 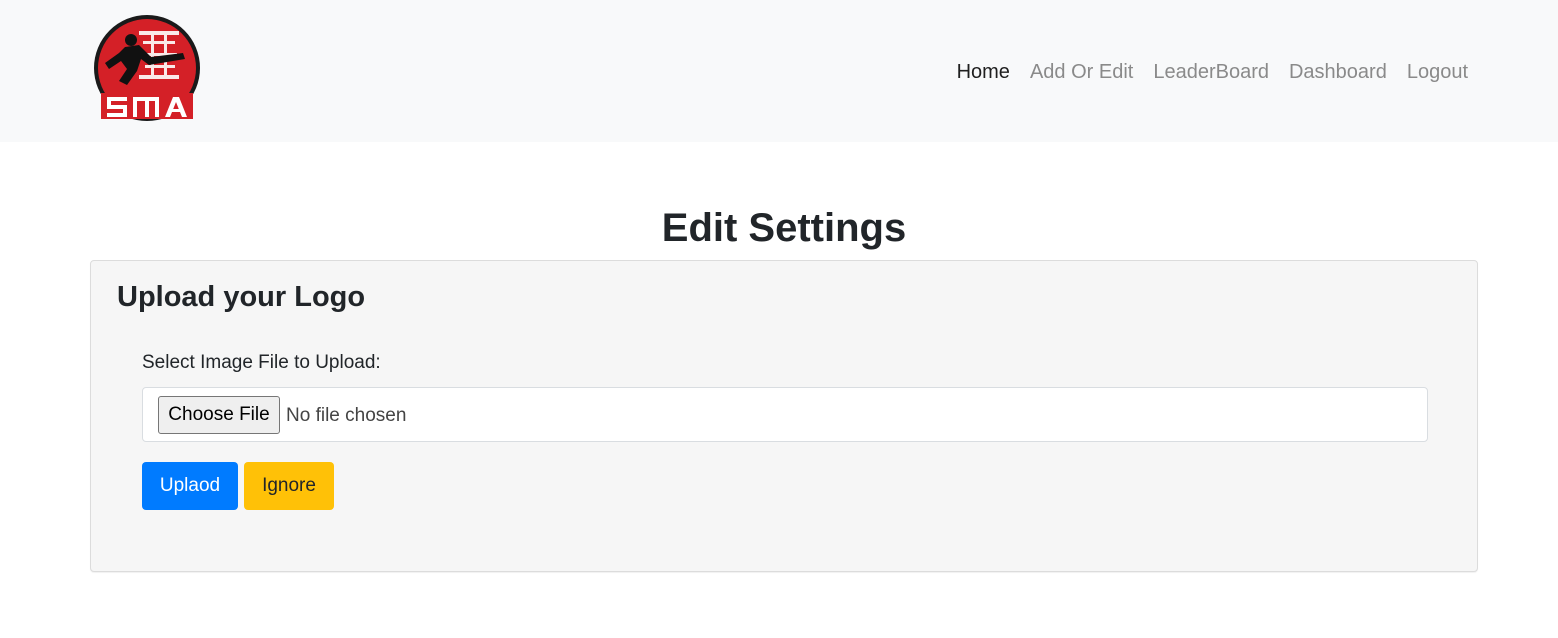 What do you see at coordinates (289, 486) in the screenshot?
I see `ignore-button: Ignore` at bounding box center [289, 486].